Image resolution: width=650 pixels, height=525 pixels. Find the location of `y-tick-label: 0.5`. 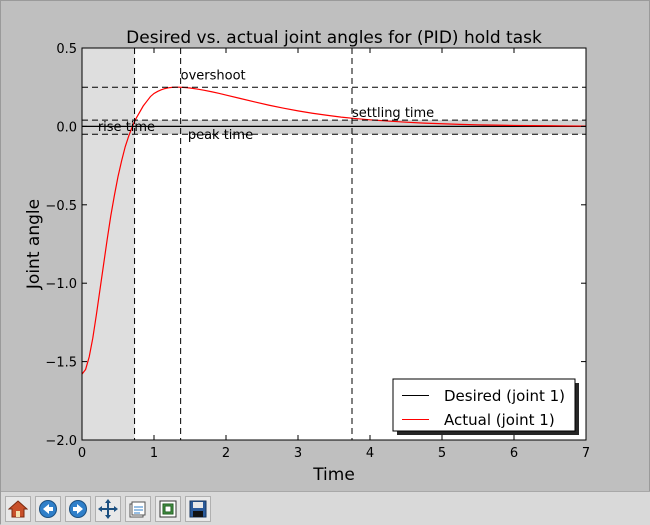

y-tick-label: 0.5 is located at coordinates (66, 49).